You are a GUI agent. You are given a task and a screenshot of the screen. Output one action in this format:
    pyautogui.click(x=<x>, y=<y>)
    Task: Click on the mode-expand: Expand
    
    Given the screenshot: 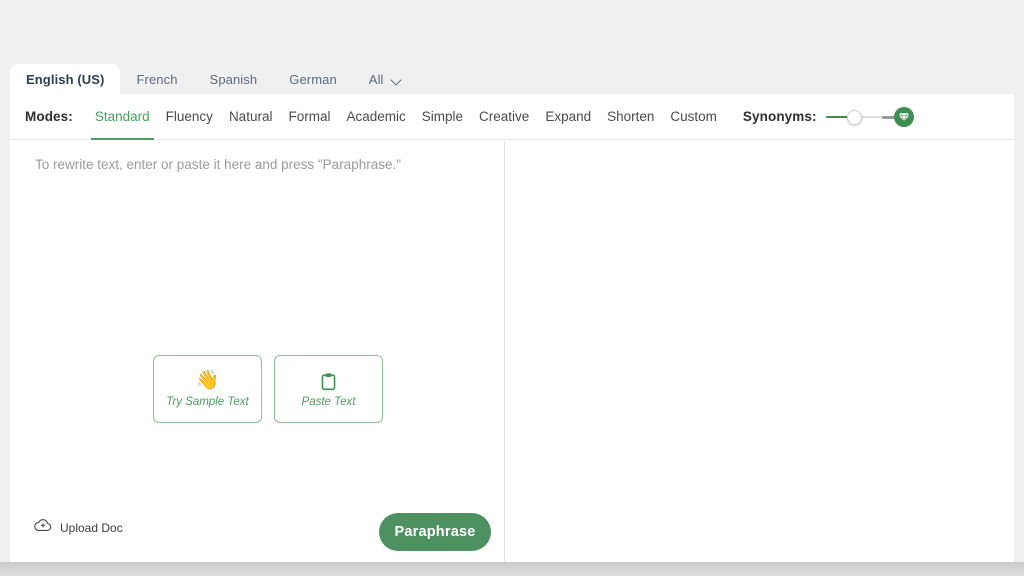 What is the action you would take?
    pyautogui.click(x=568, y=117)
    